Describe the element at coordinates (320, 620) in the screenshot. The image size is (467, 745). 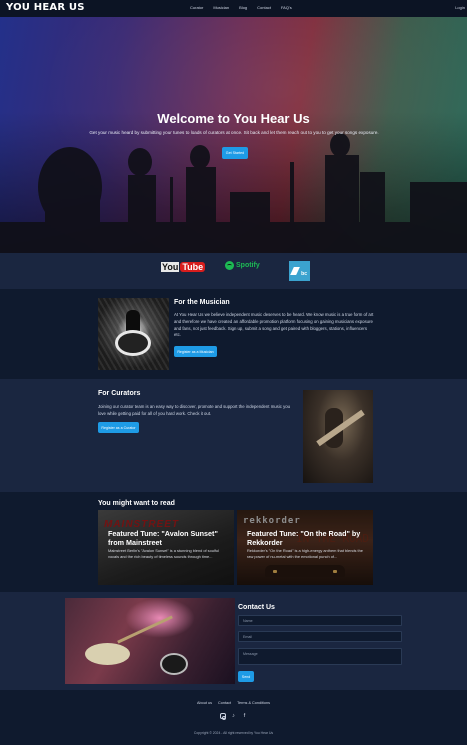
I see `name-field: Name` at that location.